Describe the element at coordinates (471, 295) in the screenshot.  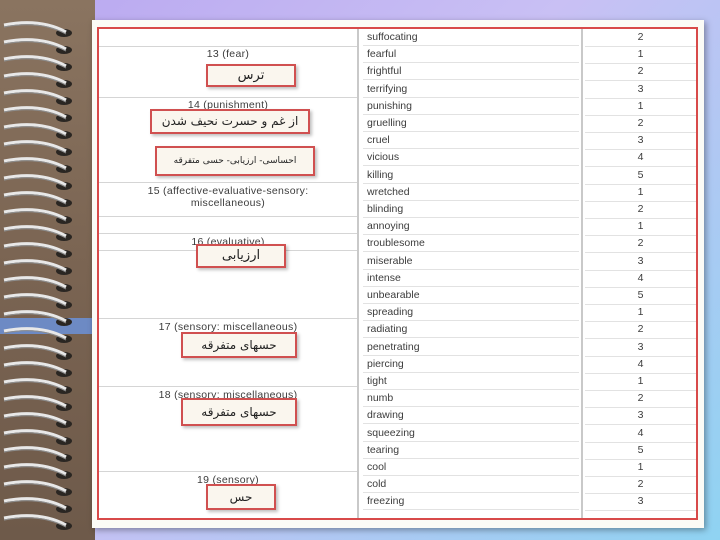
I see `descriptor-word: unbearable` at that location.